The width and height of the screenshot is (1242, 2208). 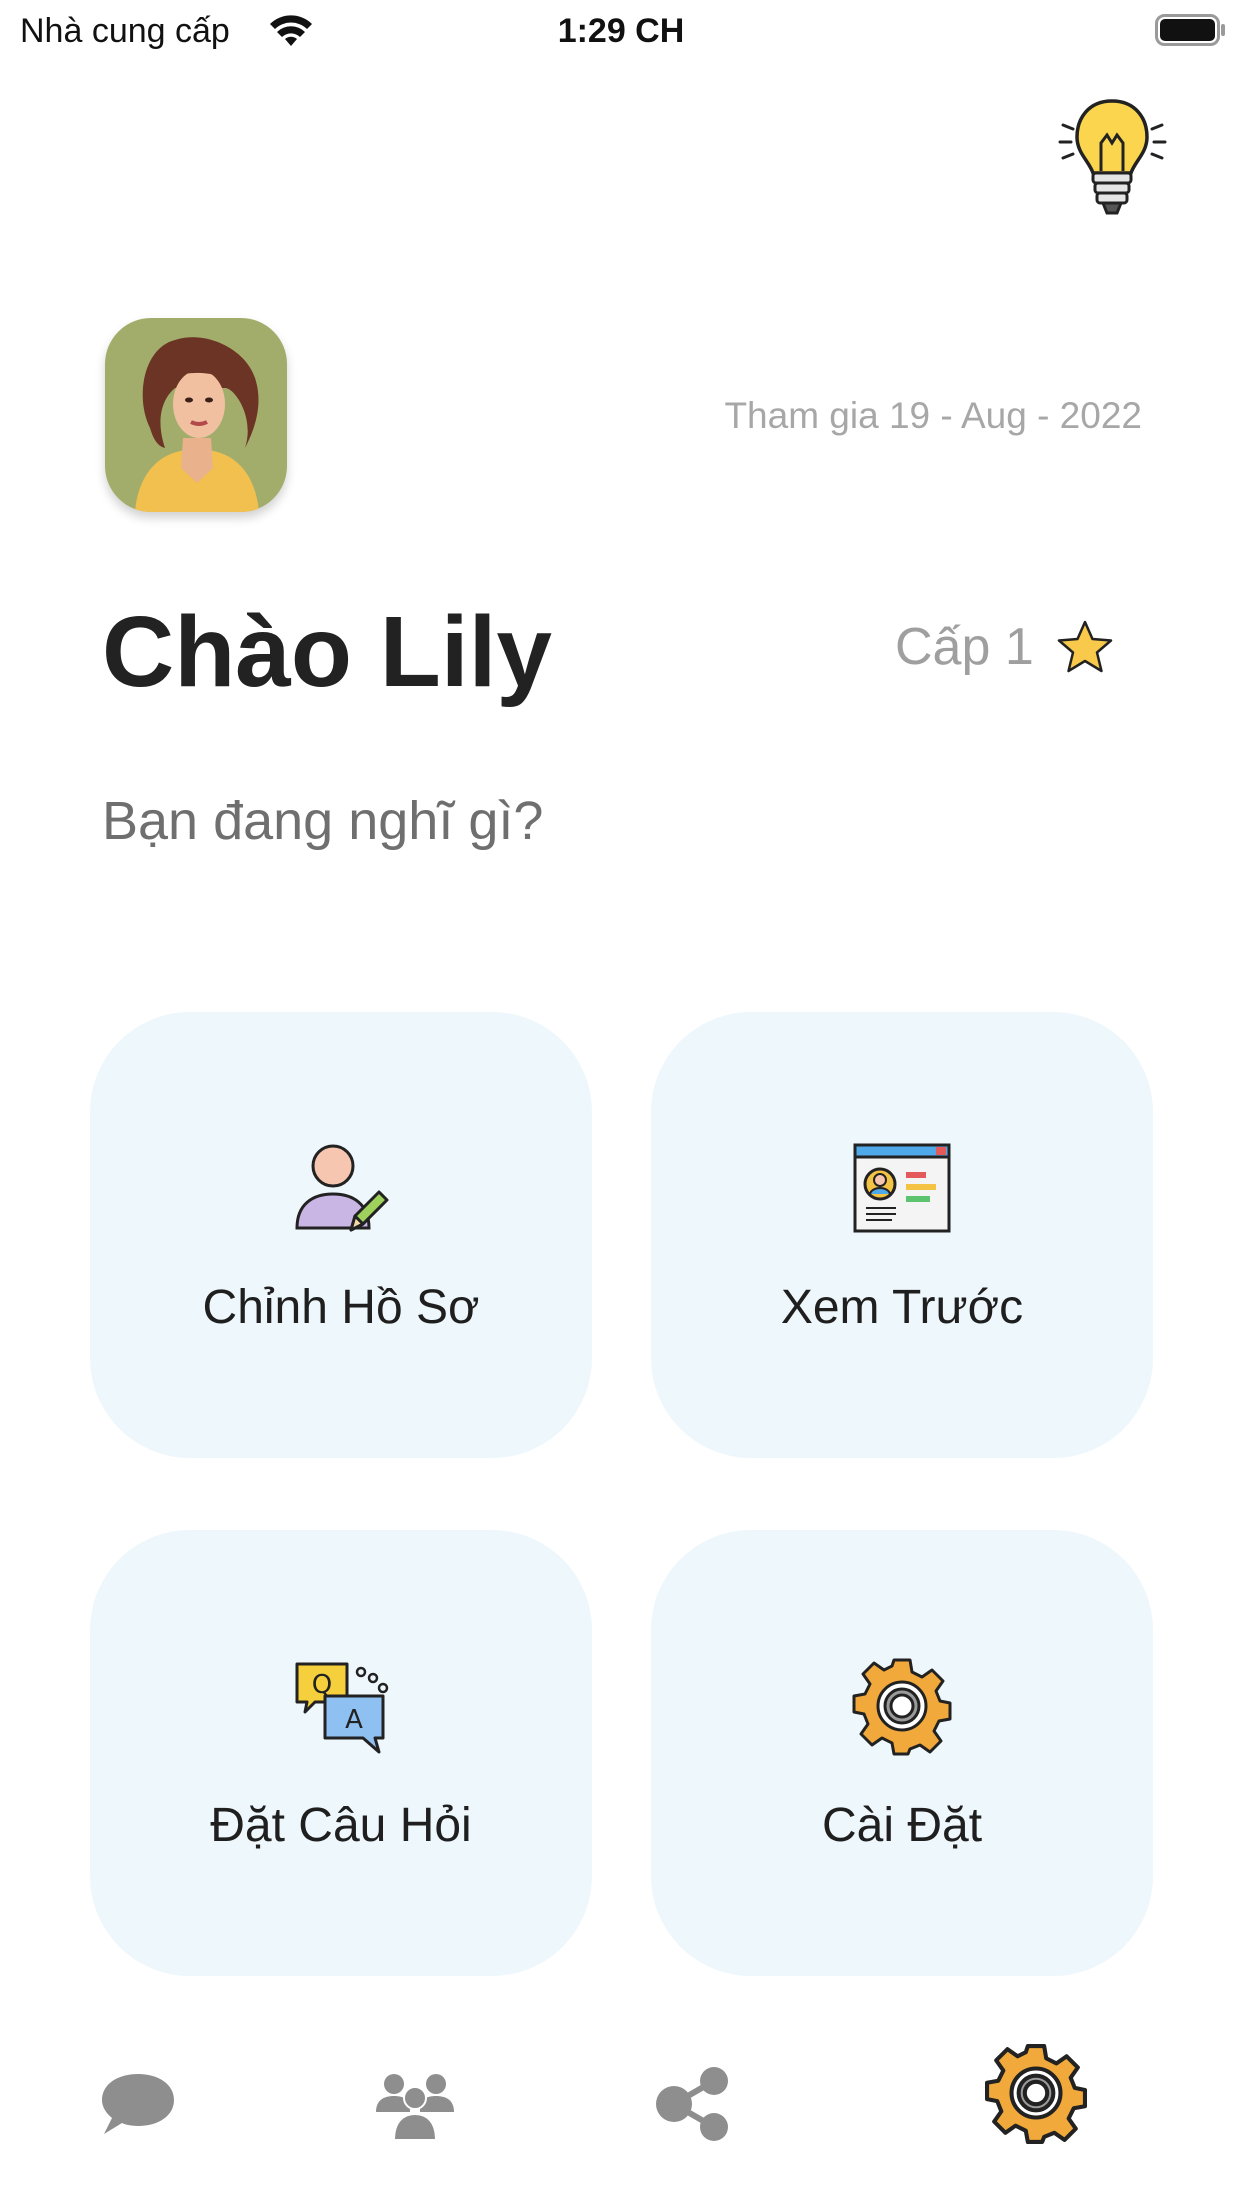 What do you see at coordinates (138, 2104) in the screenshot?
I see `chat-bubble-icon` at bounding box center [138, 2104].